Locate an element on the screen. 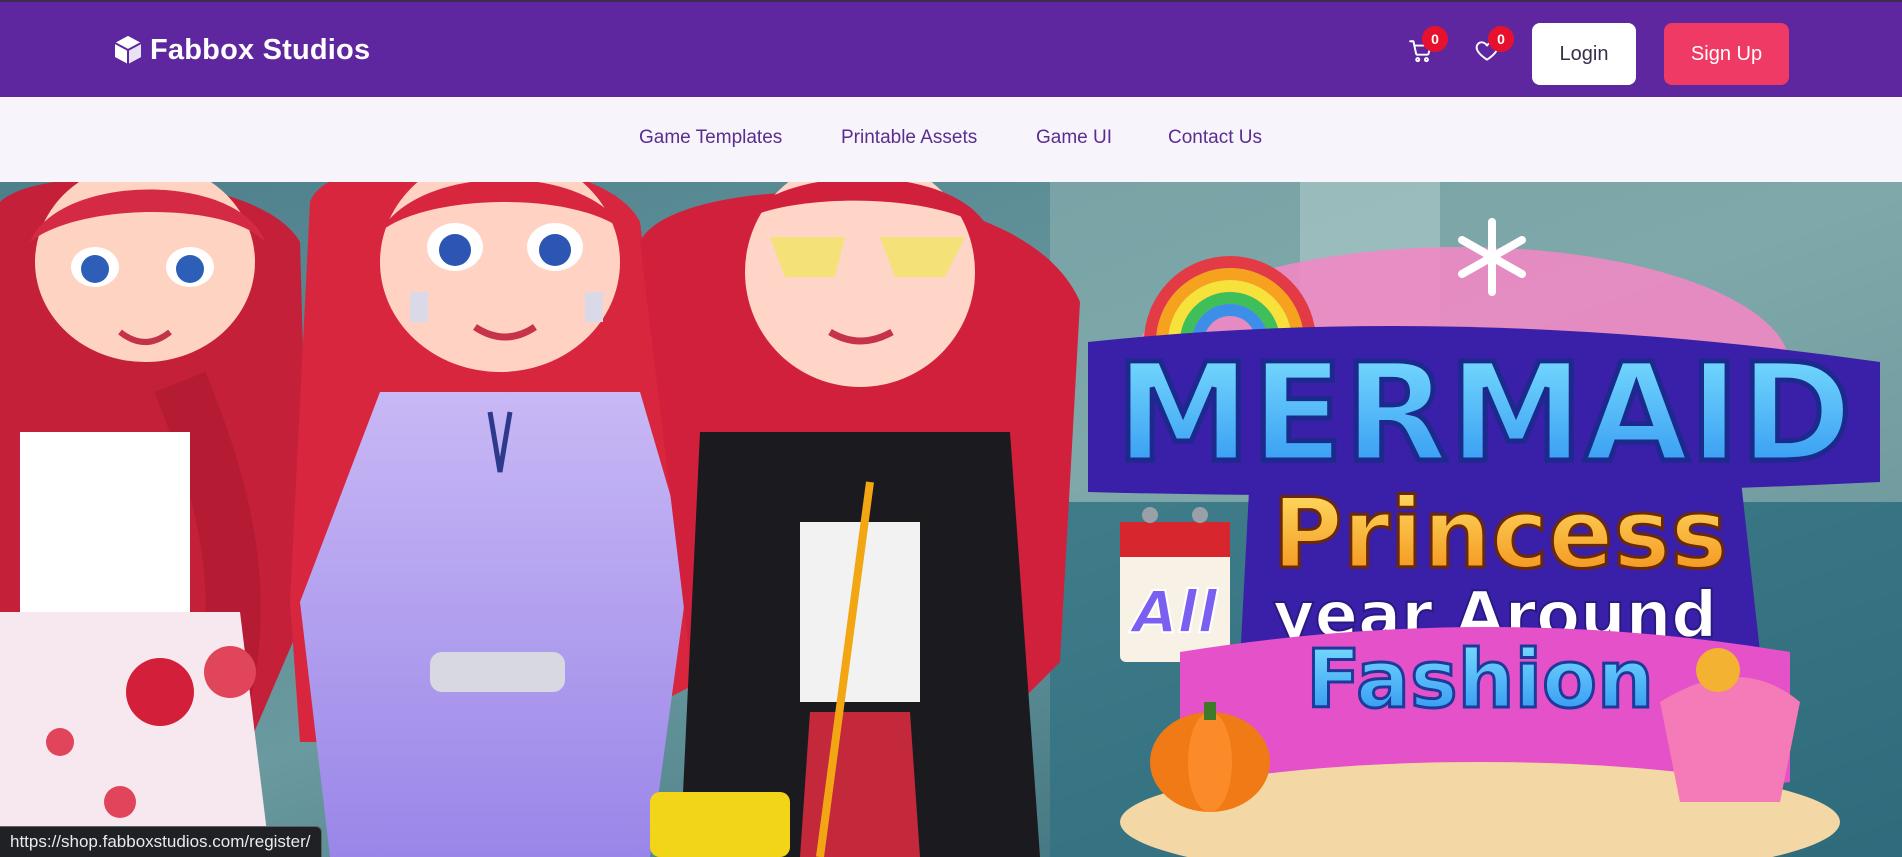 Image resolution: width=1902 pixels, height=857 pixels. nav-game-templates: Game Templates is located at coordinates (710, 138).